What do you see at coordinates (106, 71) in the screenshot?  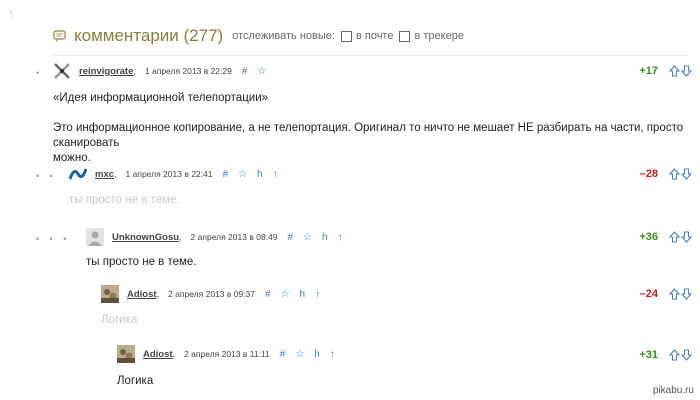 I see `comment-author: reinvigorate` at bounding box center [106, 71].